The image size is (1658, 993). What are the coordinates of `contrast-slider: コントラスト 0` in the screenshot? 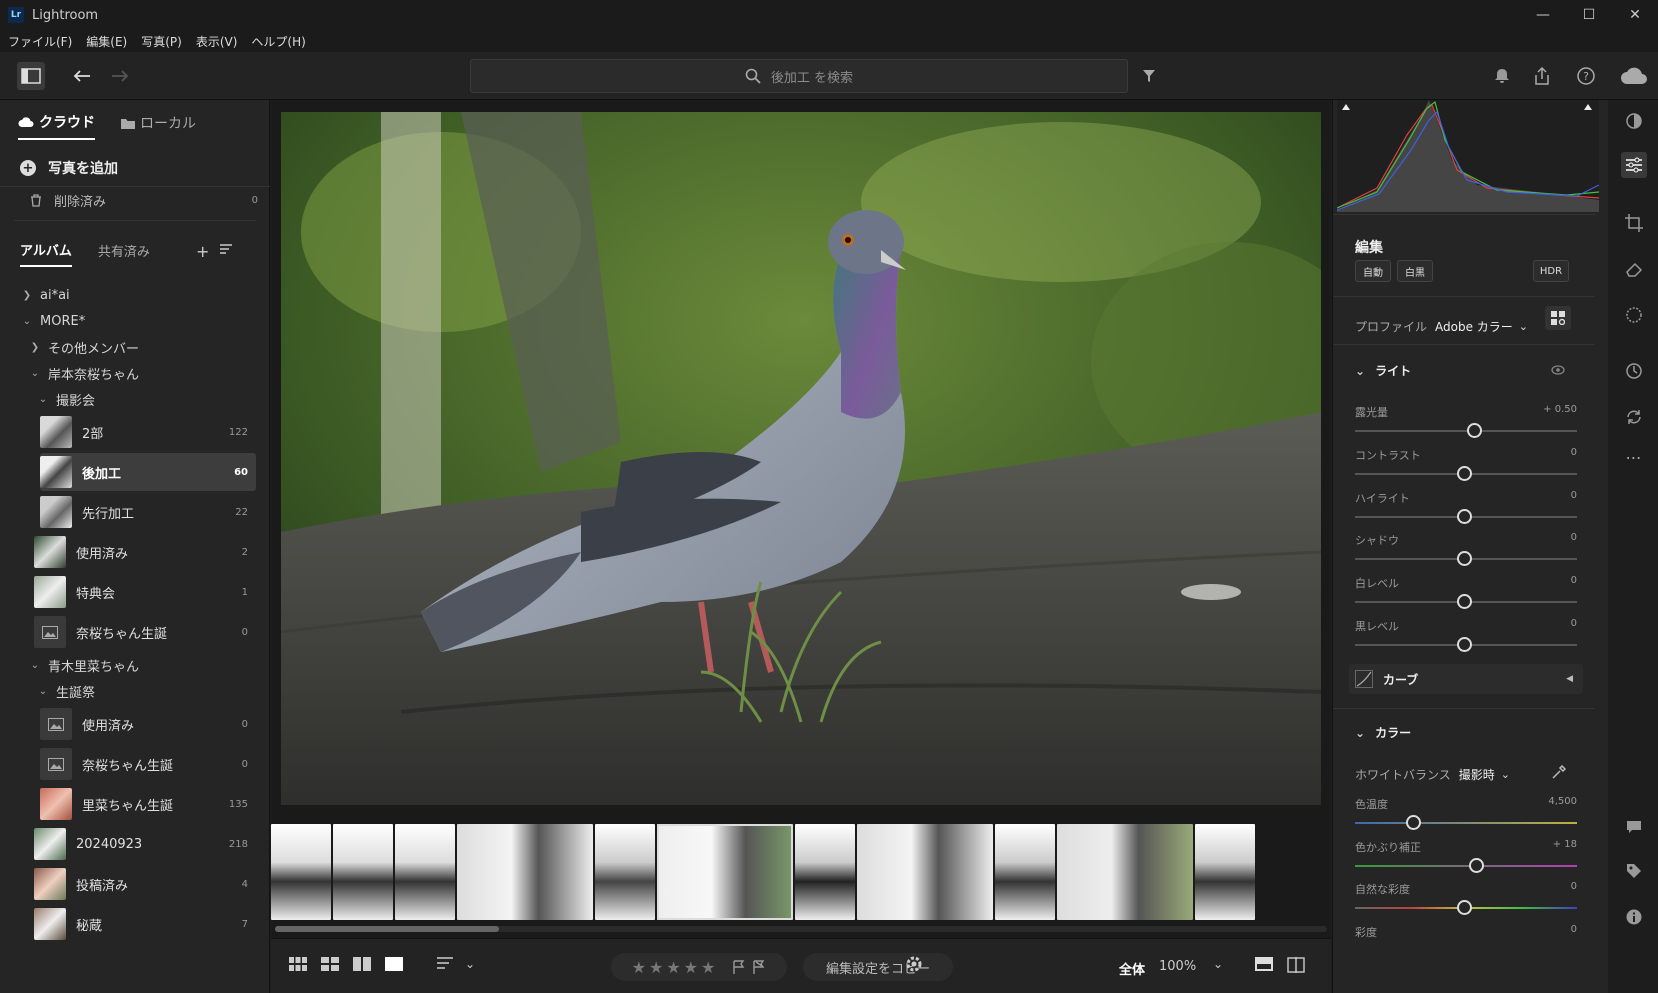 It's located at (1466, 468).